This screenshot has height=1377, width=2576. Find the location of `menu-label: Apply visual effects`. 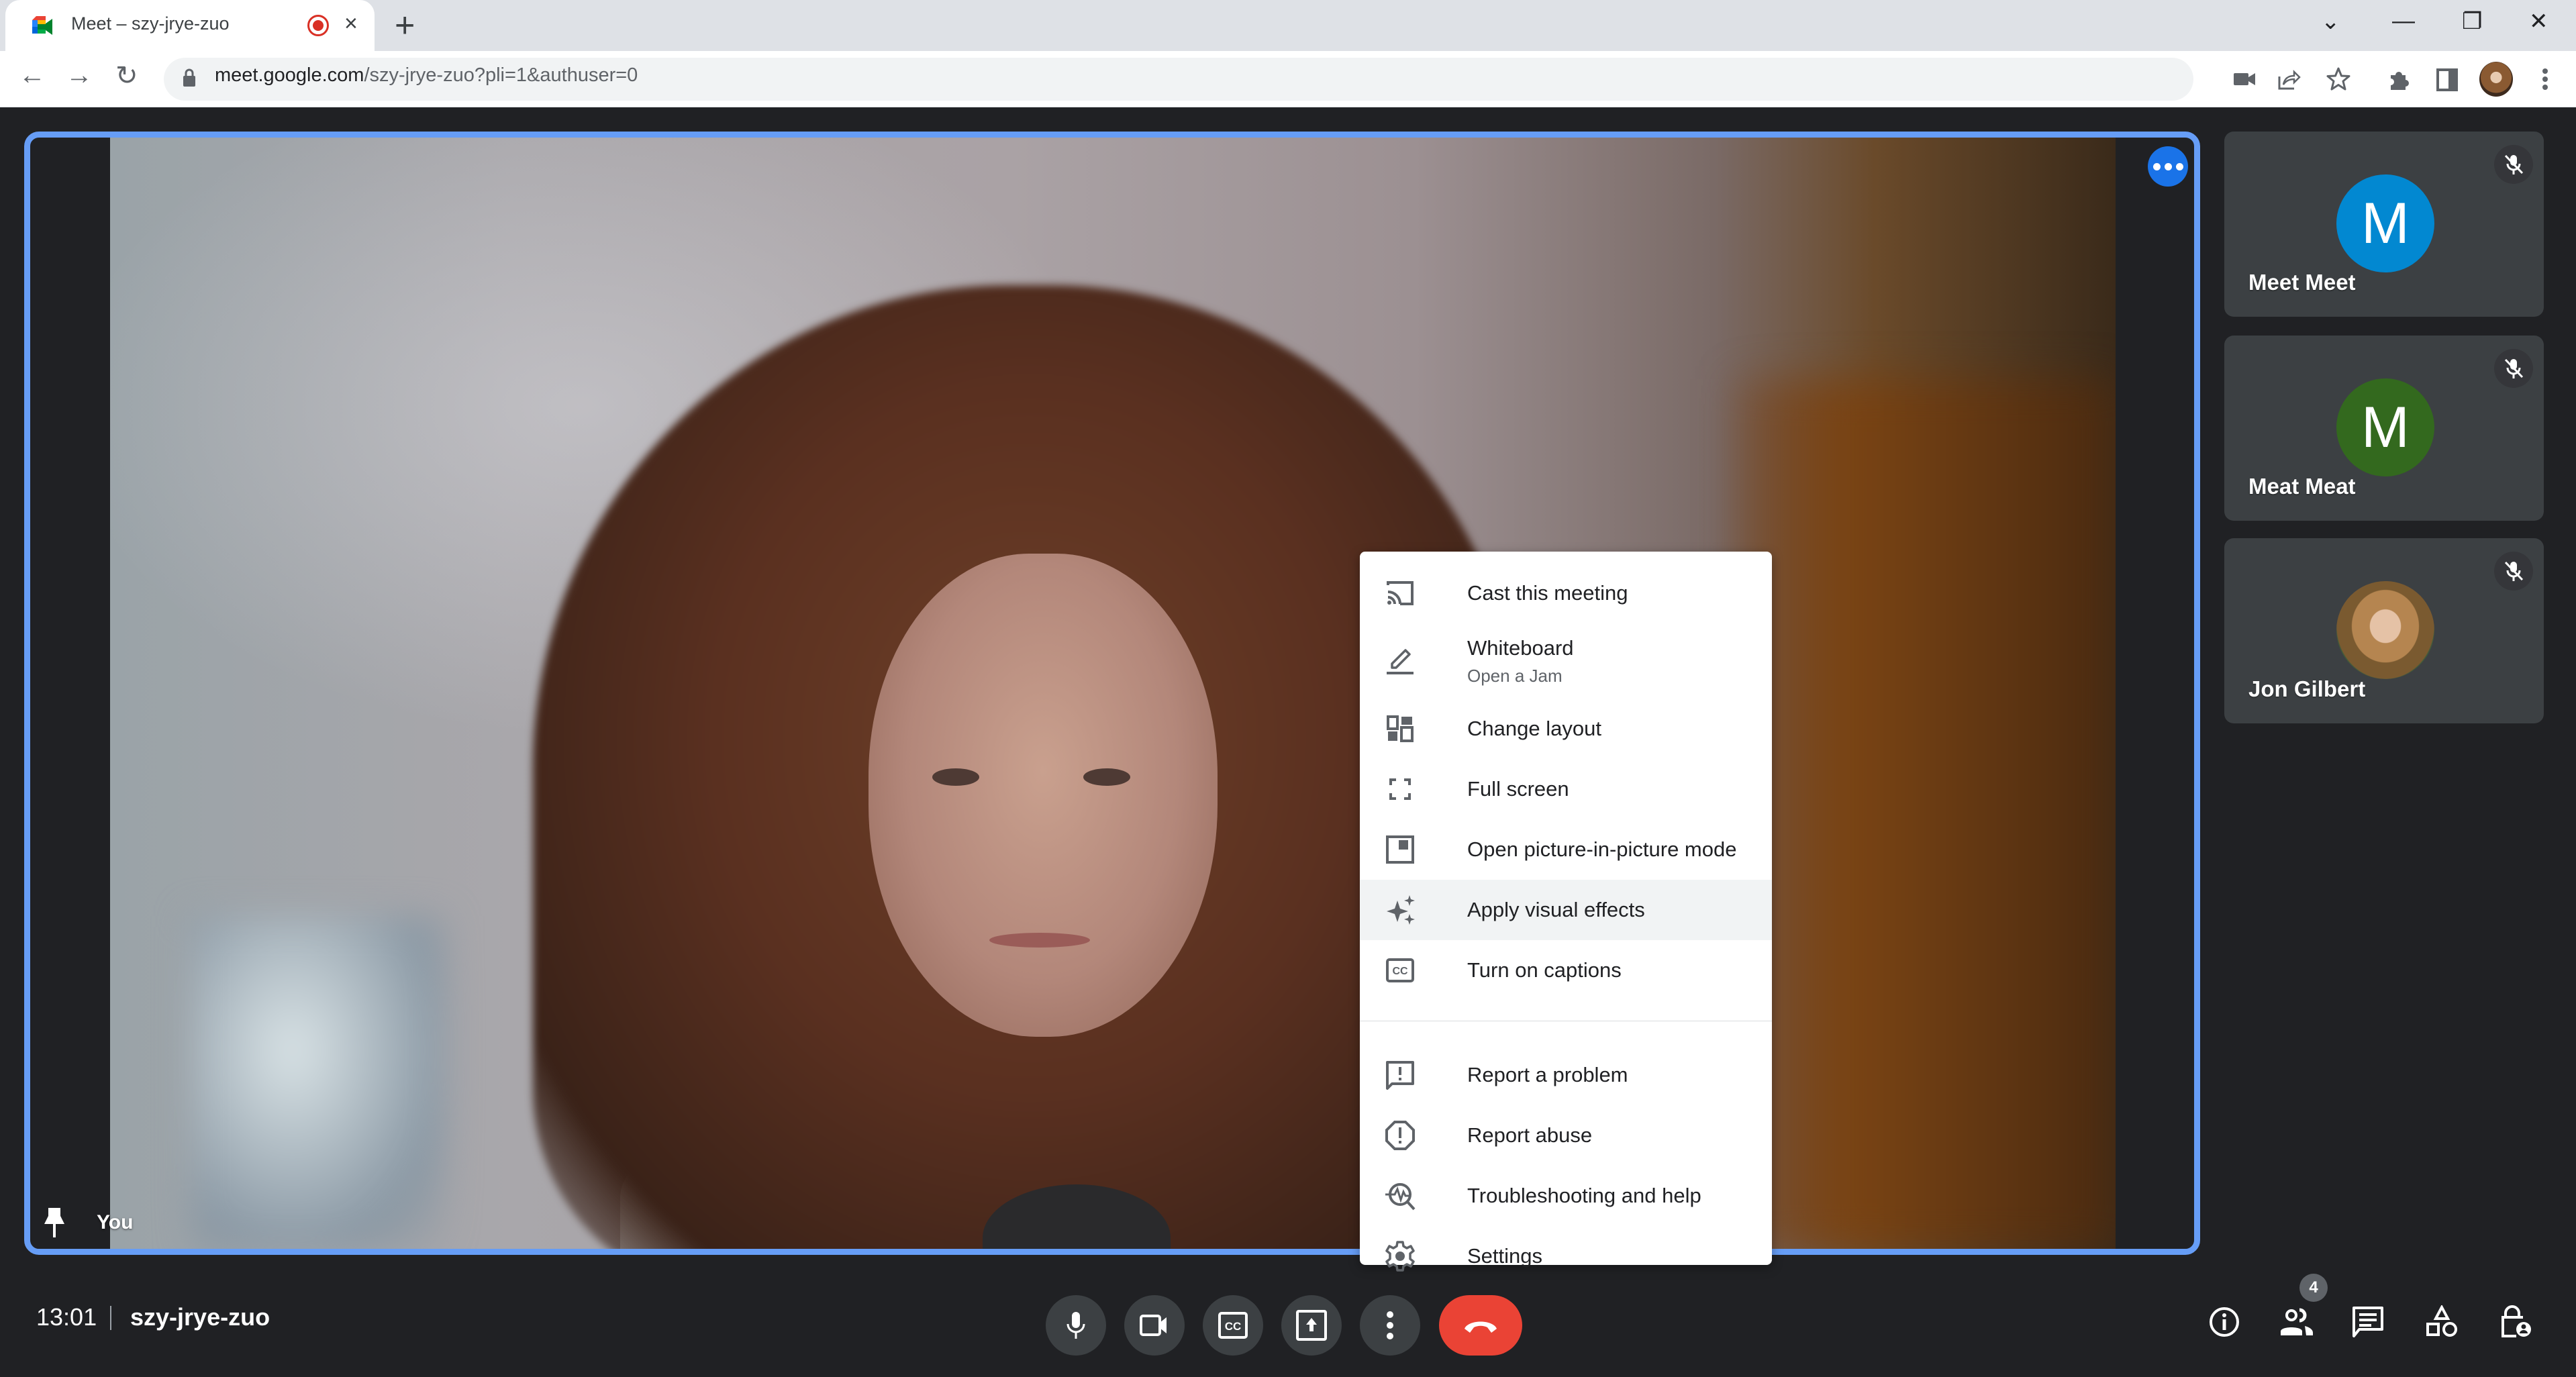

menu-label: Apply visual effects is located at coordinates (1556, 909).